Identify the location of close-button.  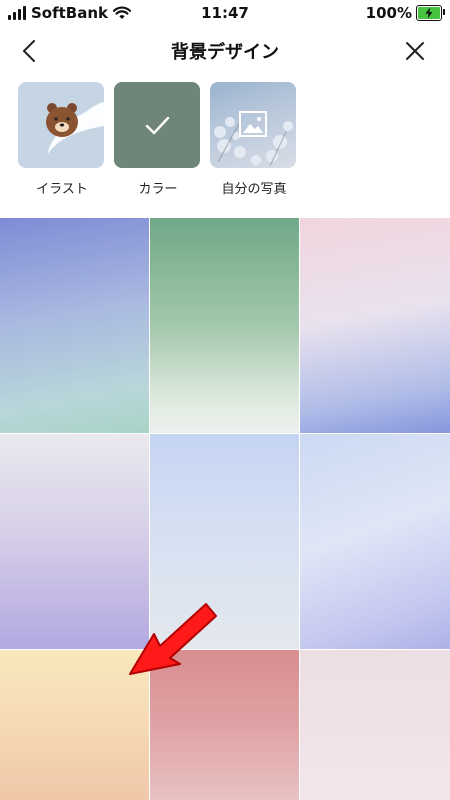
(415, 51).